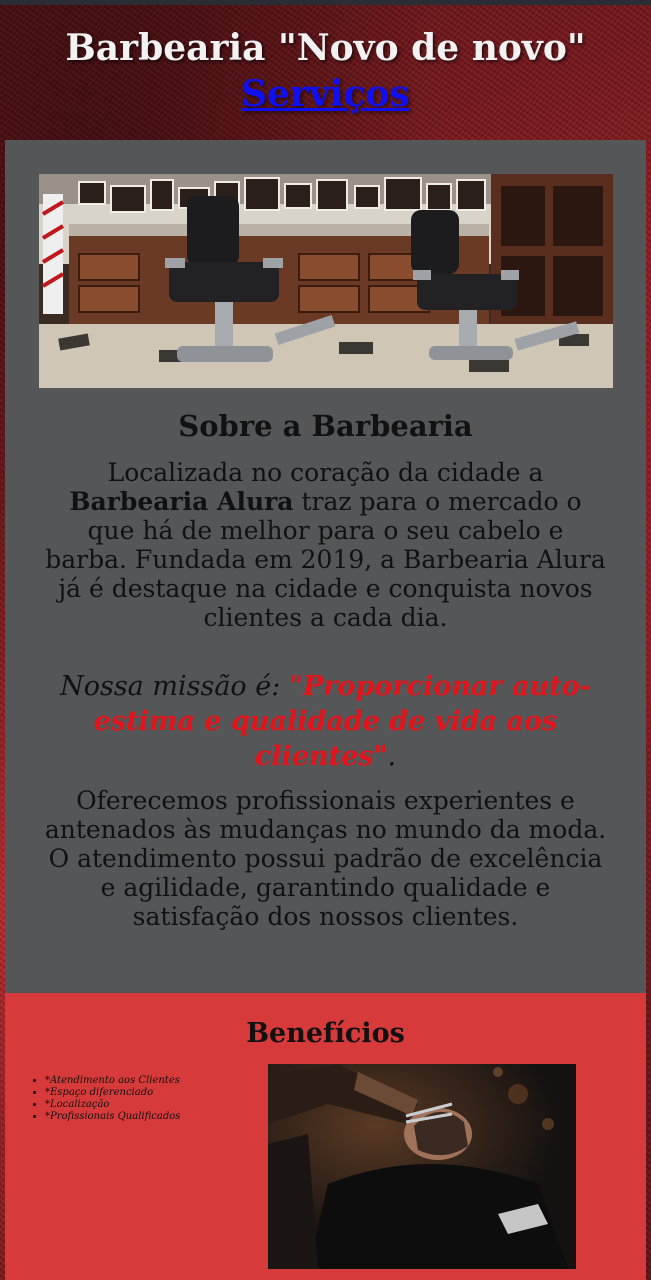  Describe the element at coordinates (325, 1033) in the screenshot. I see `benefits-title: Benefícios` at that location.